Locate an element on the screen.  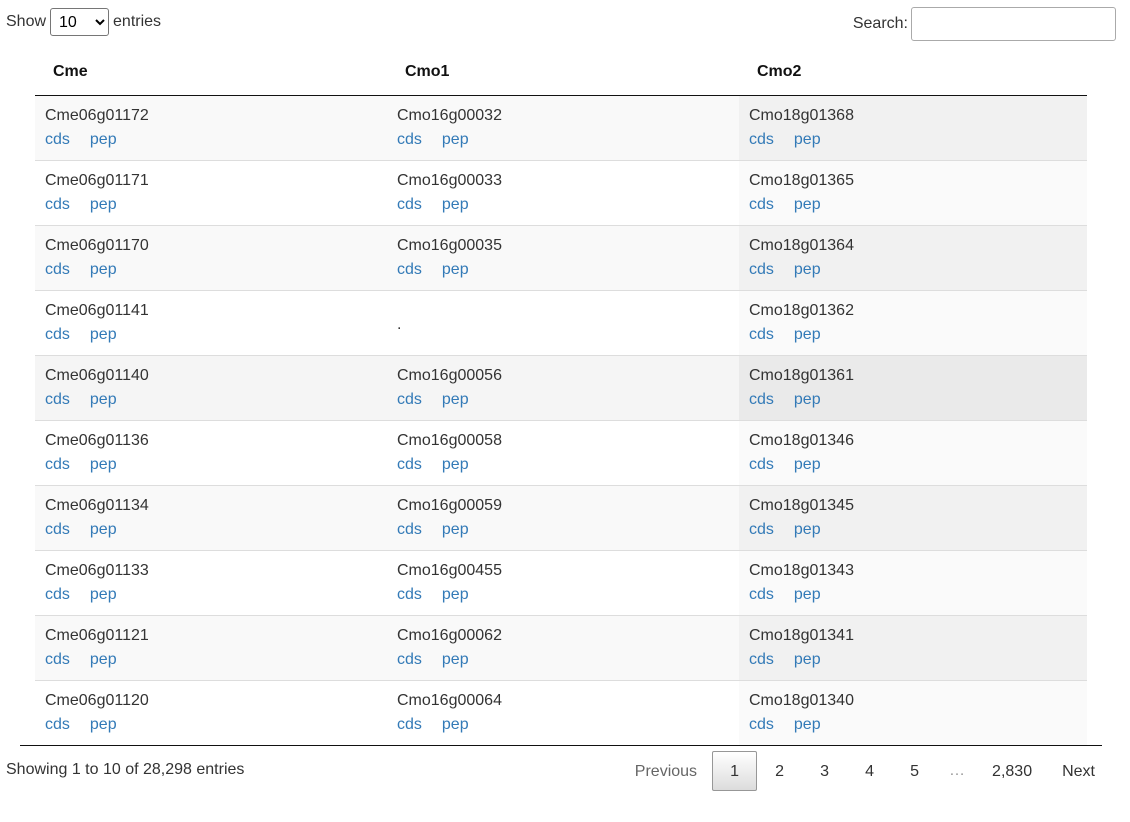
page-button-2: 2 is located at coordinates (779, 771).